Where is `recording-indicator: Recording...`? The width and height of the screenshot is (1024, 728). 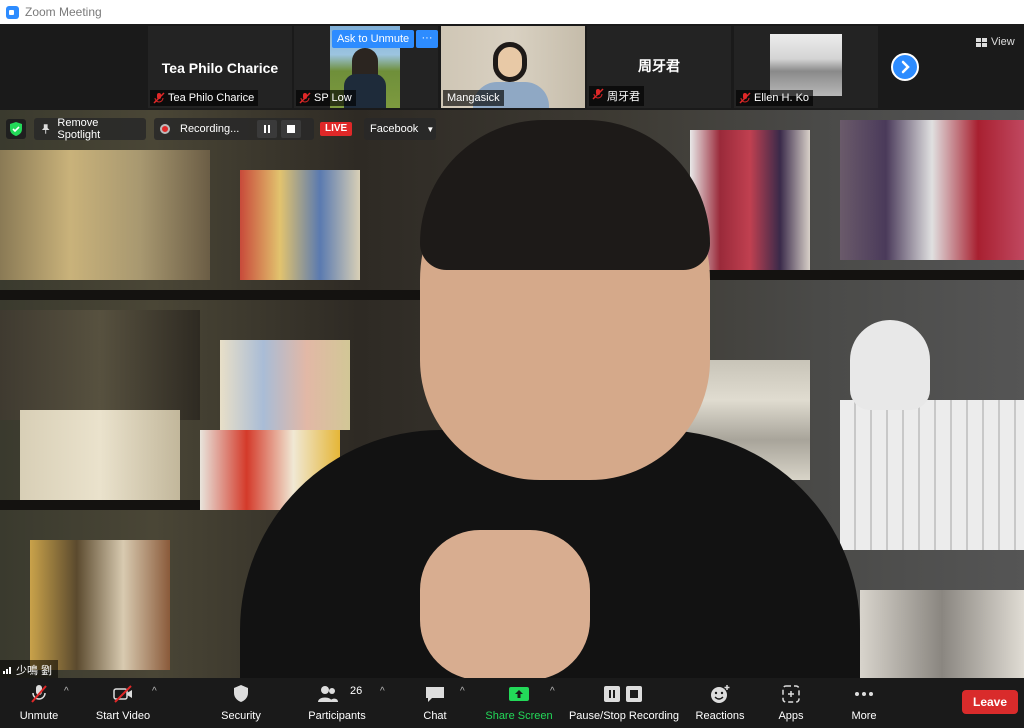 recording-indicator: Recording... is located at coordinates (234, 129).